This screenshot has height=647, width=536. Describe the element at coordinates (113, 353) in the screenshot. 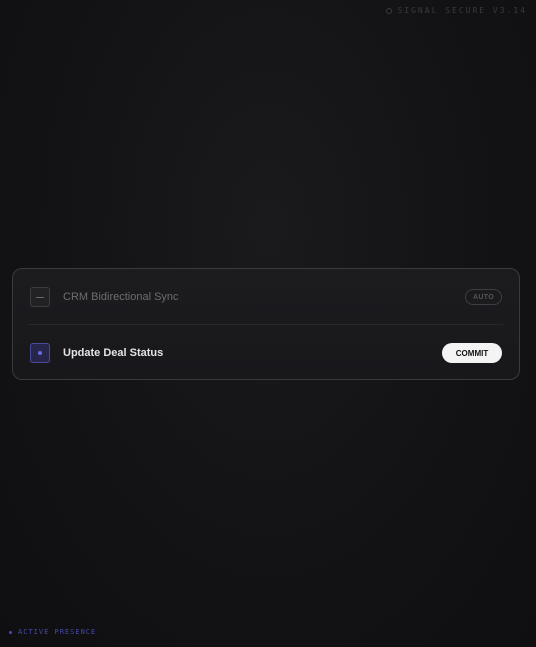

I see `task-label-update-deal: Update Deal Status` at that location.